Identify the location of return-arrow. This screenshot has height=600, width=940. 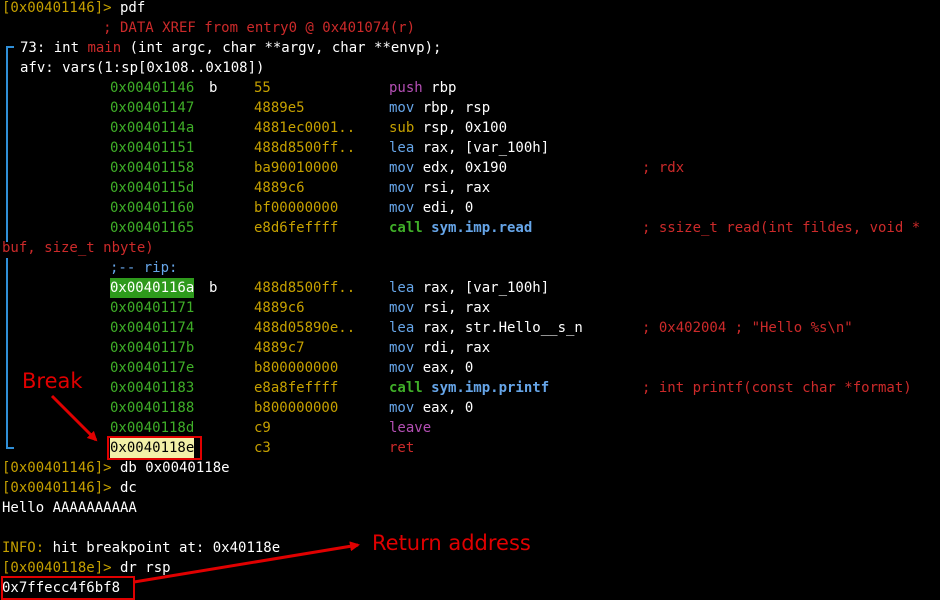
(246, 562).